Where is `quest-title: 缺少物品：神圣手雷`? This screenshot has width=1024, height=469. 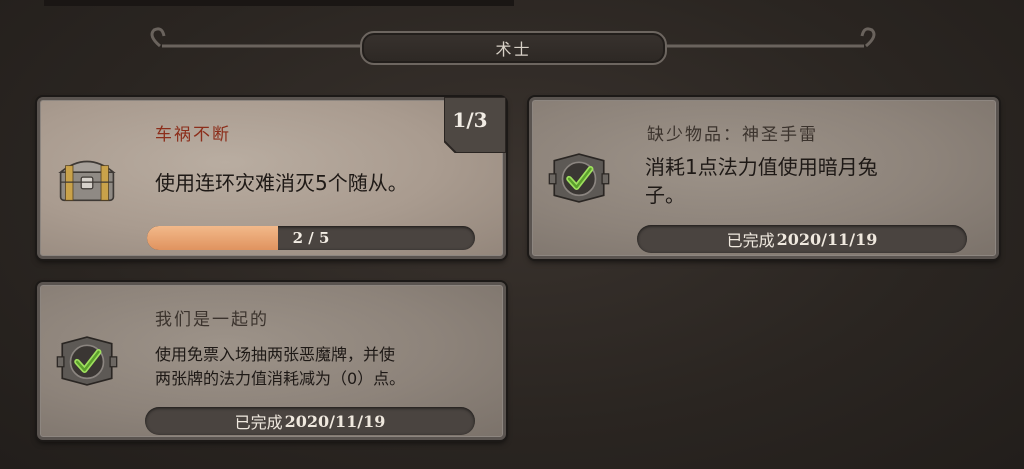
quest-title: 缺少物品：神圣手雷 is located at coordinates (732, 135).